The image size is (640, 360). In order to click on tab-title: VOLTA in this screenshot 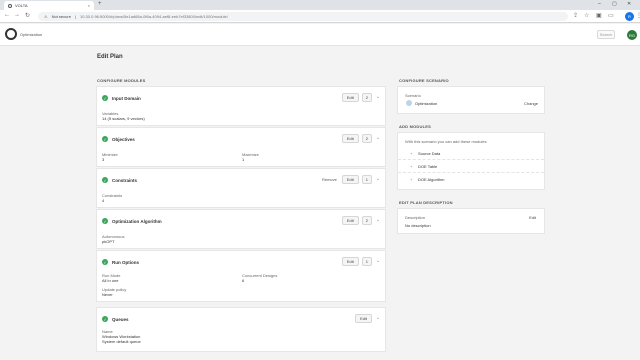, I will do `click(21, 5)`.